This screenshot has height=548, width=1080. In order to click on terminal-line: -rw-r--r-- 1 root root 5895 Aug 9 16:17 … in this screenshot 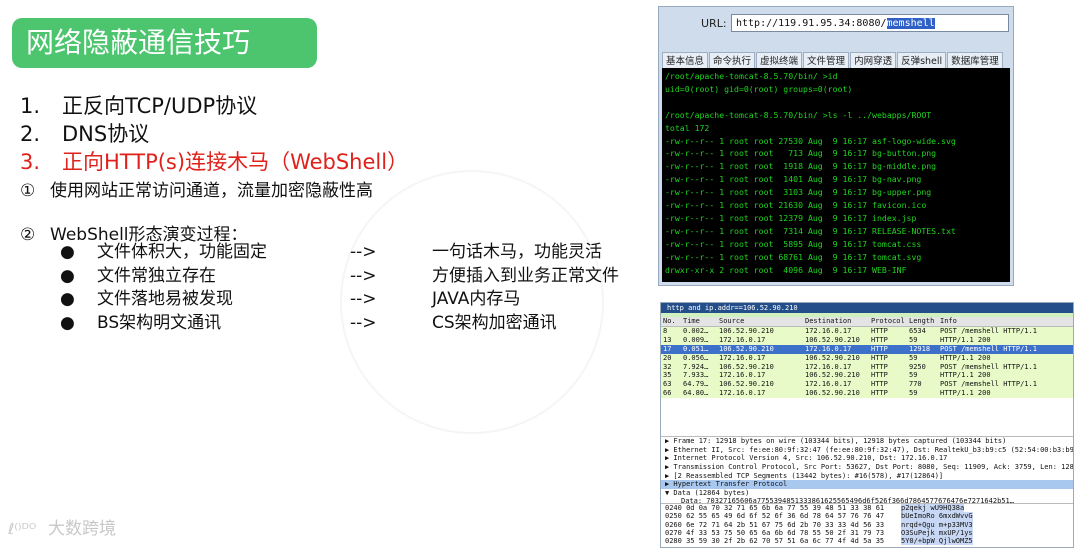, I will do `click(793, 243)`.